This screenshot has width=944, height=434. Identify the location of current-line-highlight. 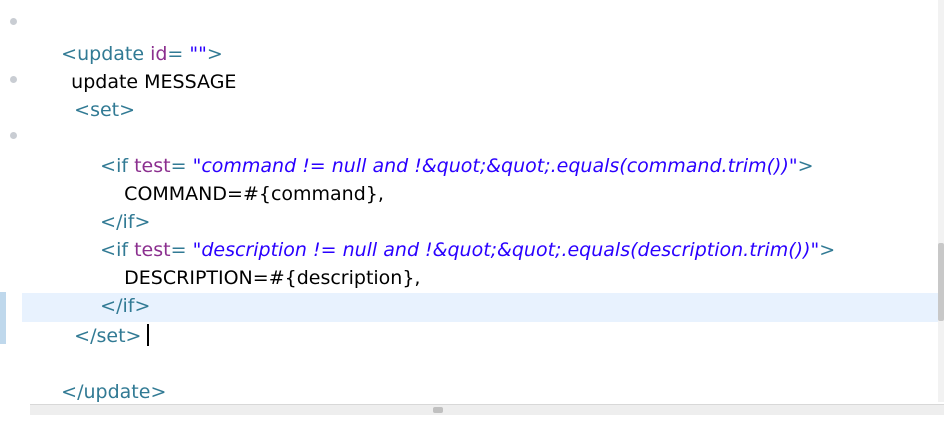
(481, 307).